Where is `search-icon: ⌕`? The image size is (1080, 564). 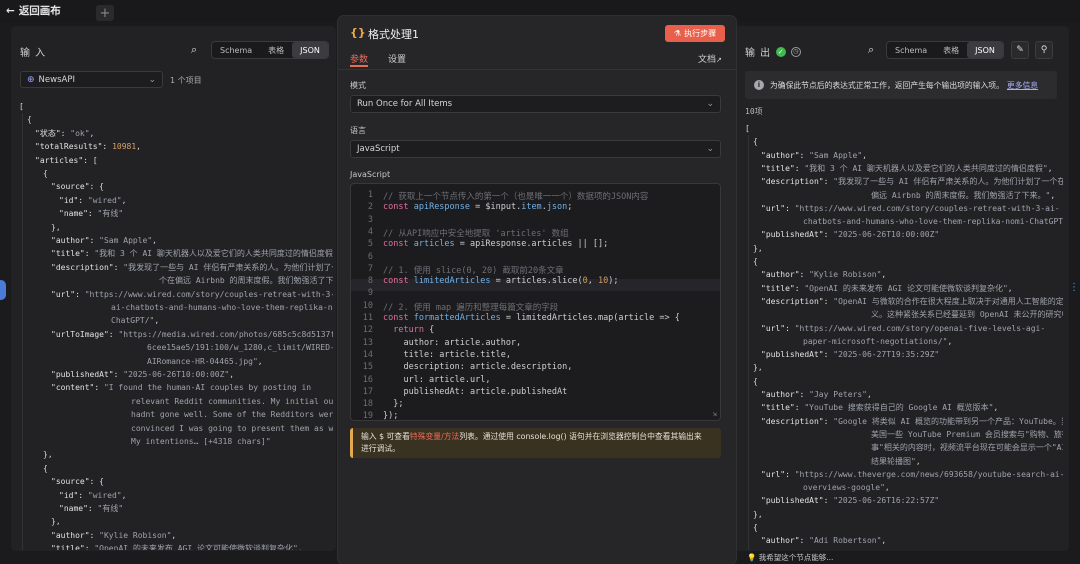 search-icon: ⌕ is located at coordinates (194, 50).